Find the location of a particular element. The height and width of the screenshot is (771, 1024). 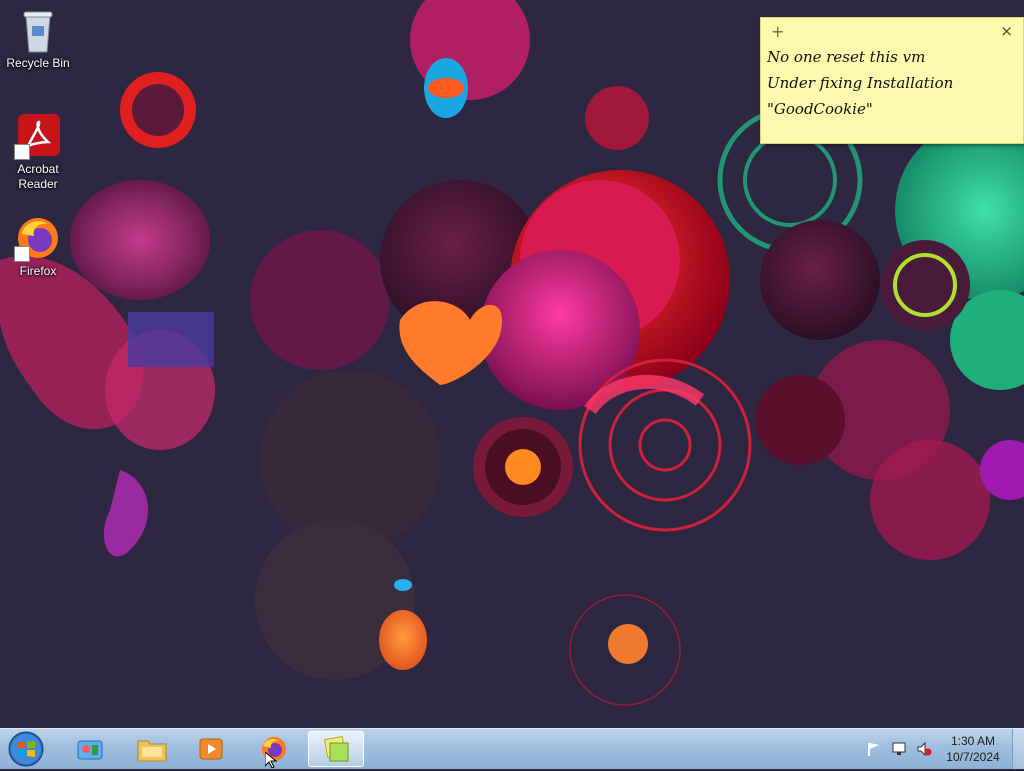

control-panel-icon is located at coordinates (90, 750).